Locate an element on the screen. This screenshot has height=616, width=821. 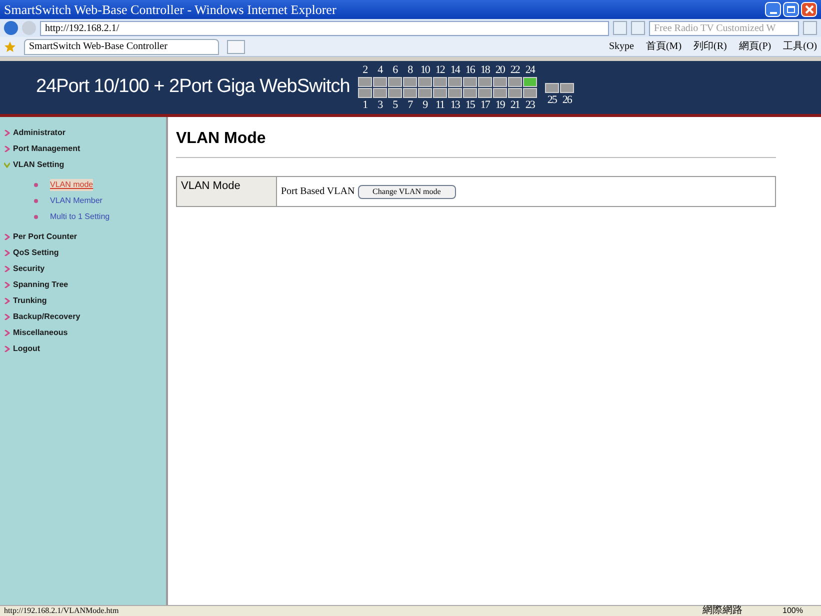
port-number: 3 is located at coordinates (380, 105).